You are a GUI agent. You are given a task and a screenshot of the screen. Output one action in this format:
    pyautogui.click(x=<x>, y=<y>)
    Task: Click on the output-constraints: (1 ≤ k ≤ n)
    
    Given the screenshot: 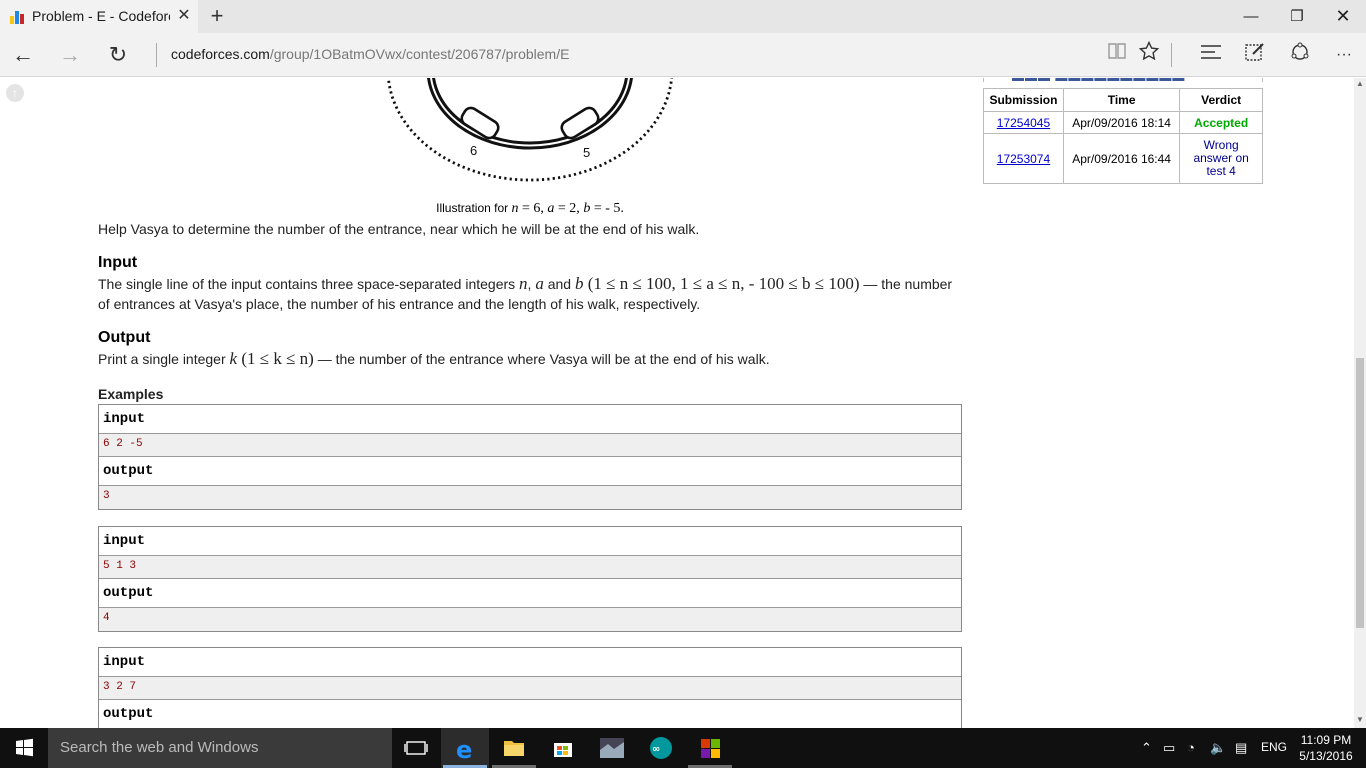 What is the action you would take?
    pyautogui.click(x=275, y=358)
    